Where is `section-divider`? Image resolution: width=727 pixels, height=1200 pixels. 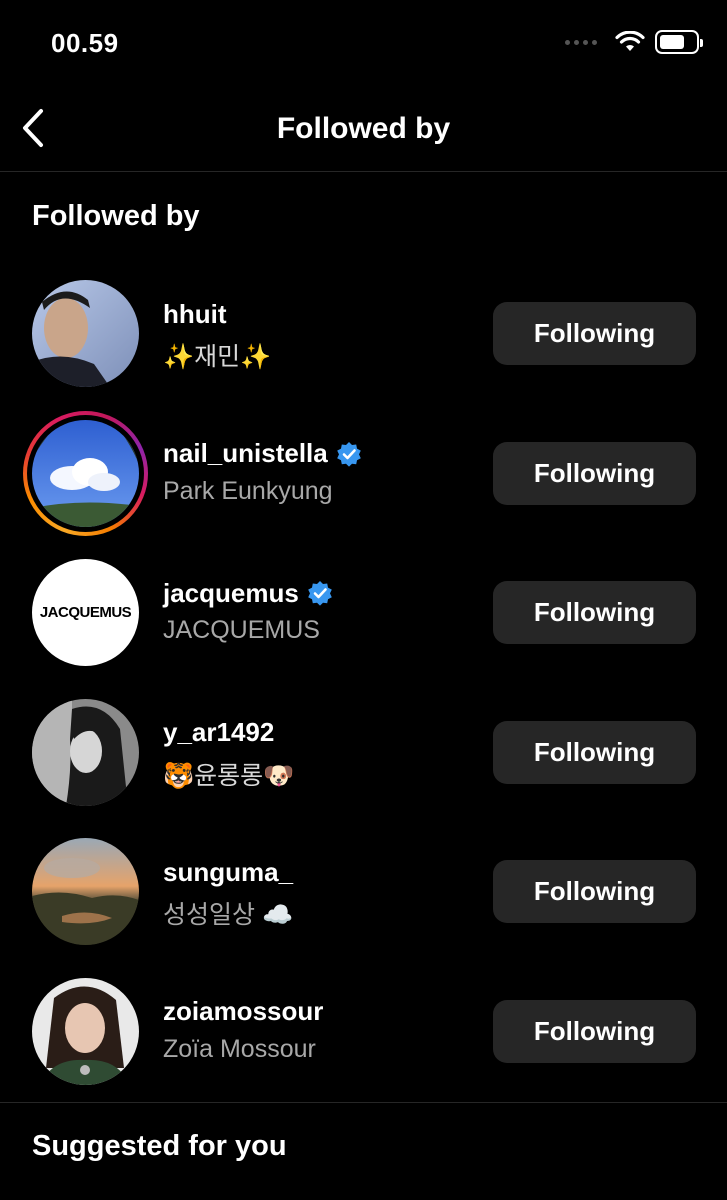 section-divider is located at coordinates (363, 1102).